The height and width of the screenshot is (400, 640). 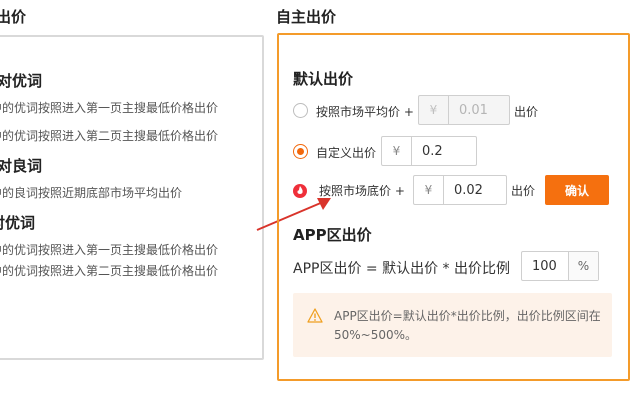 I want to click on input-value: 0.01, so click(x=473, y=110).